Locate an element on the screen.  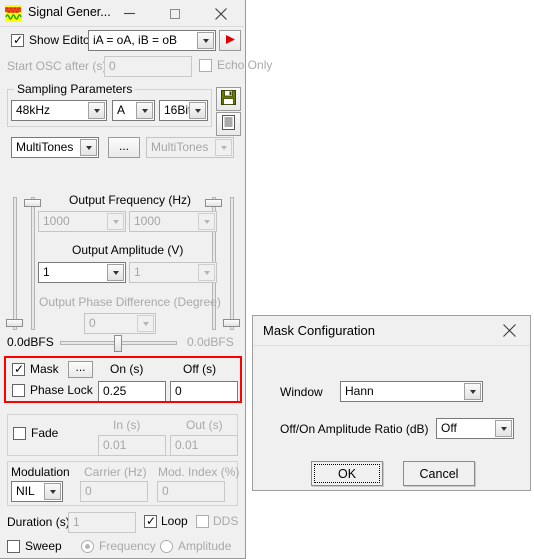
dds-checkbox is located at coordinates (202, 521).